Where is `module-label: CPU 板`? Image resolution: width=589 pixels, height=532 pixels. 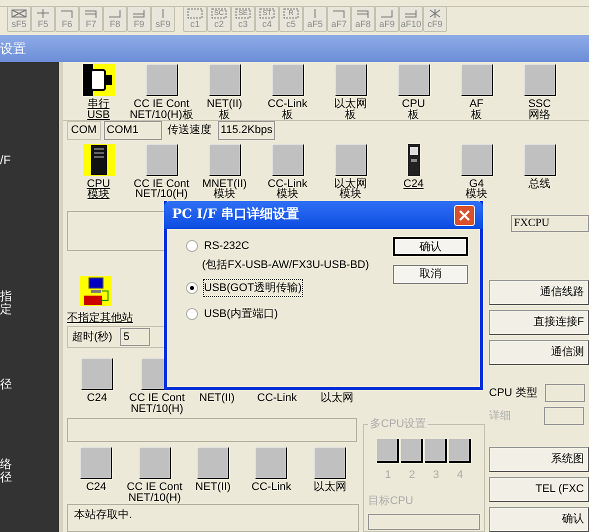
module-label: CPU 板 is located at coordinates (414, 110).